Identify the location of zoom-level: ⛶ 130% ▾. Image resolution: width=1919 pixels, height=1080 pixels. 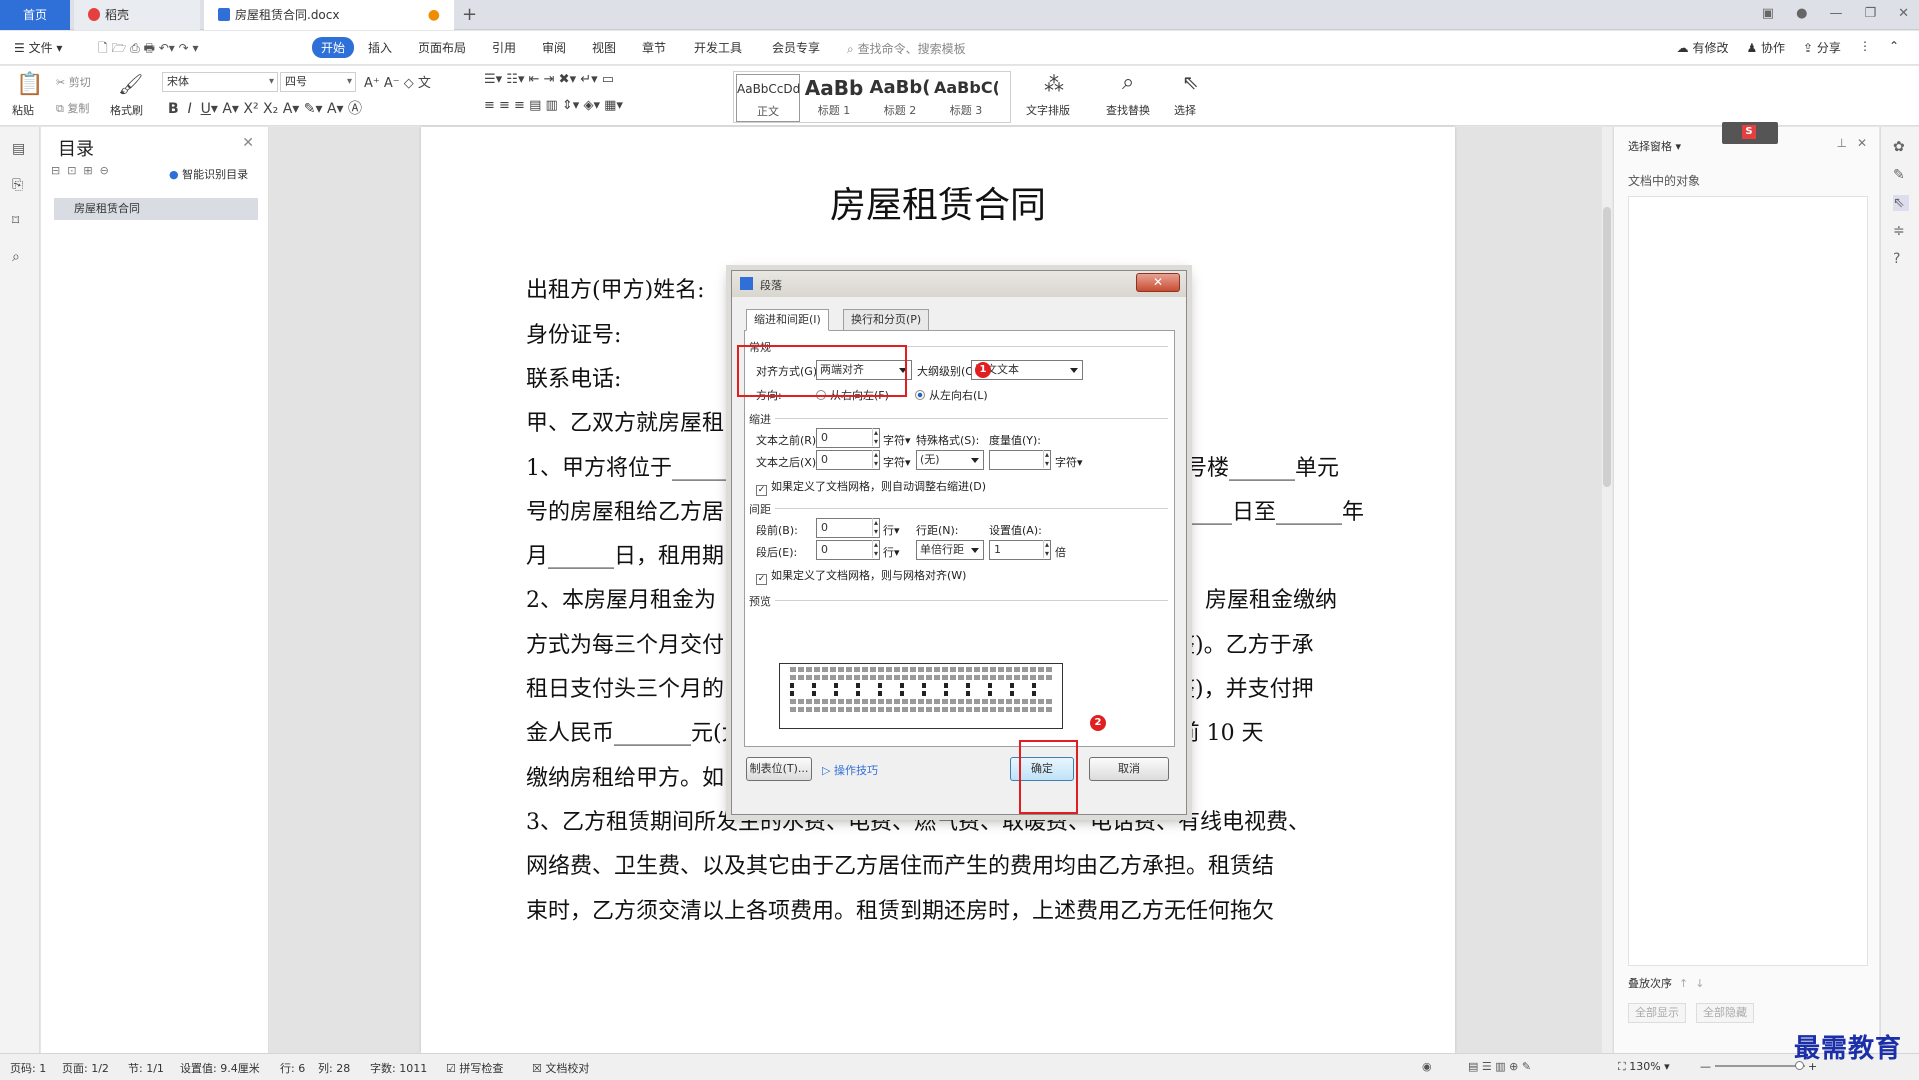
(1644, 1067).